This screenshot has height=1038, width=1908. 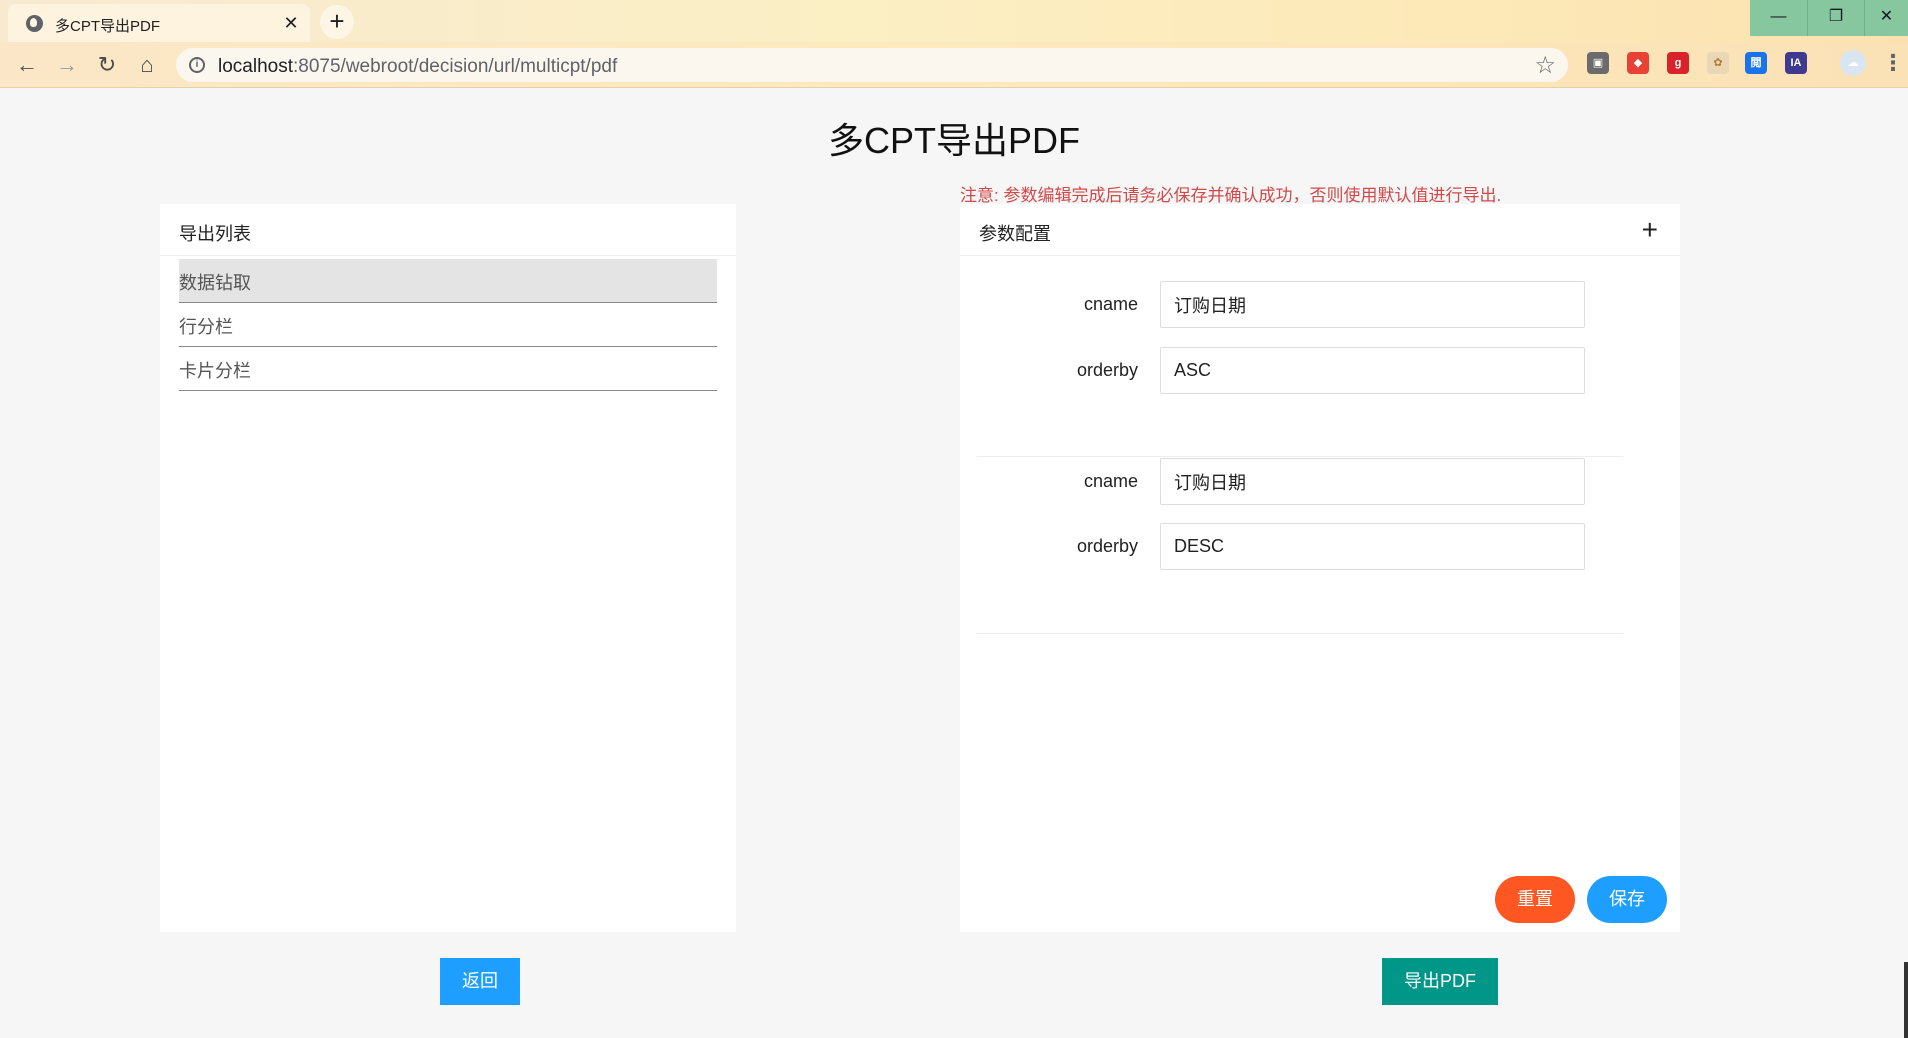 I want to click on new-tab-button: +, so click(x=337, y=22).